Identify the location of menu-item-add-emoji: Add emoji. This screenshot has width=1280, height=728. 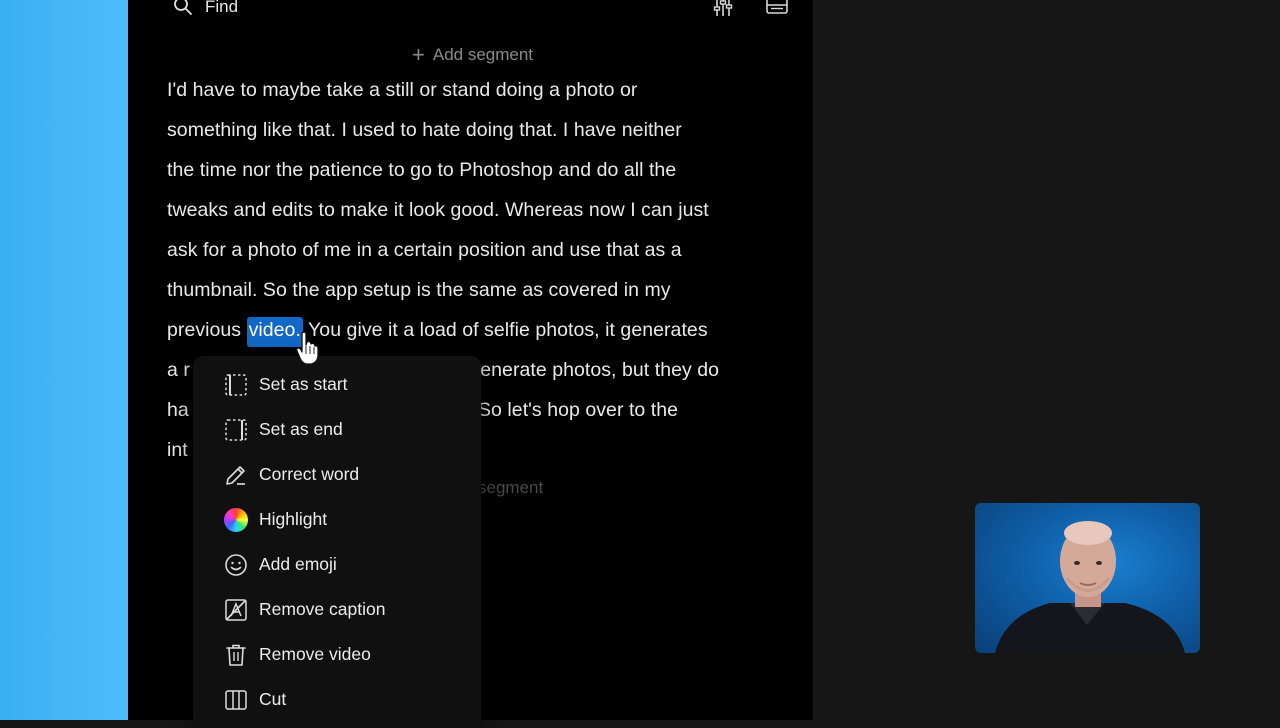
(337, 564).